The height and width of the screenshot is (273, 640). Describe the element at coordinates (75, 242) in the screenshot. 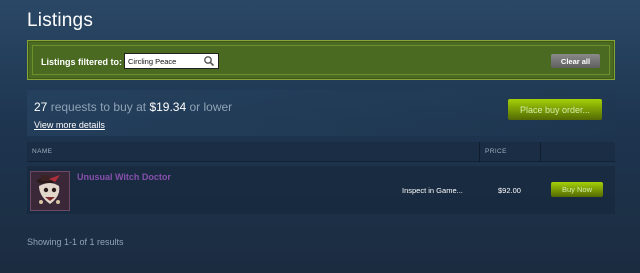

I see `results-count: Showing 1-1 of 1 results` at that location.